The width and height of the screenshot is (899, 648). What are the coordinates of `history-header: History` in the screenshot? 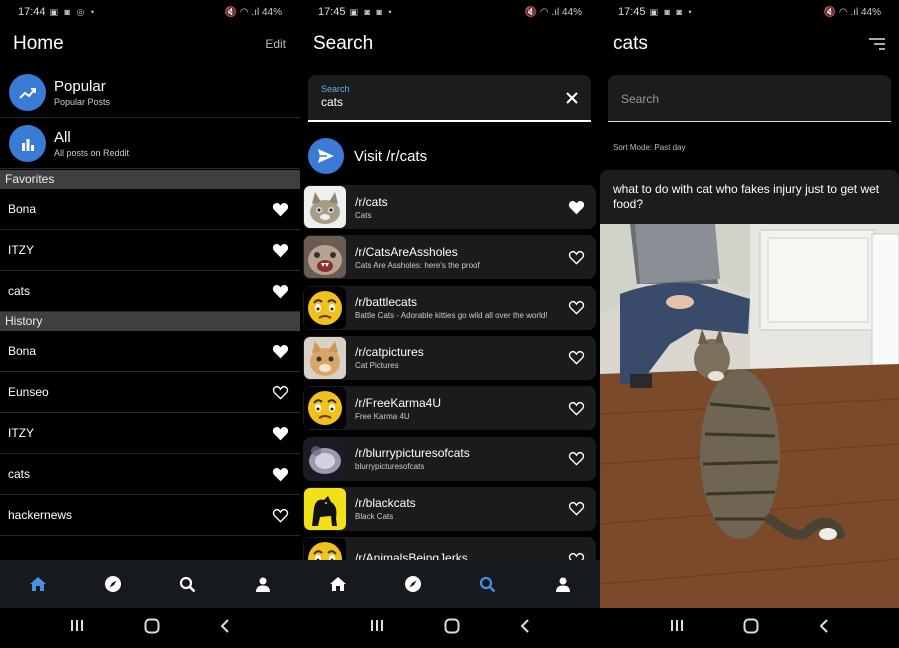 It's located at (150, 321).